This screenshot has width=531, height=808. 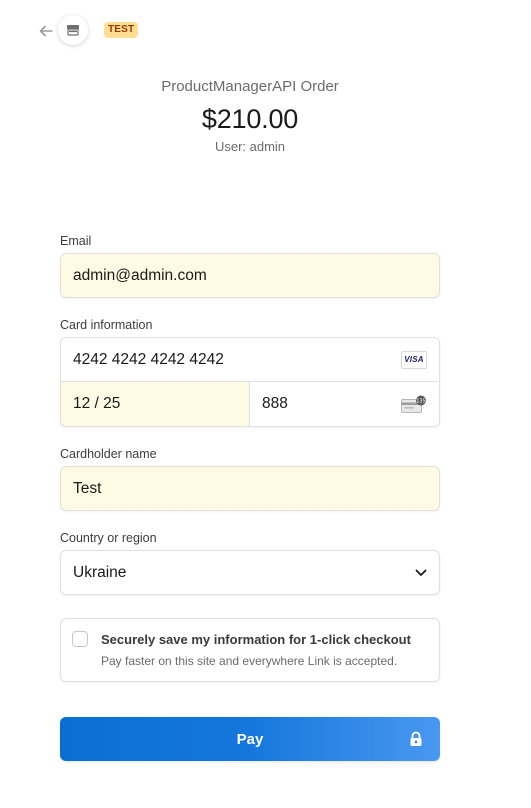 What do you see at coordinates (100, 572) in the screenshot?
I see `country-value: Ukraine` at bounding box center [100, 572].